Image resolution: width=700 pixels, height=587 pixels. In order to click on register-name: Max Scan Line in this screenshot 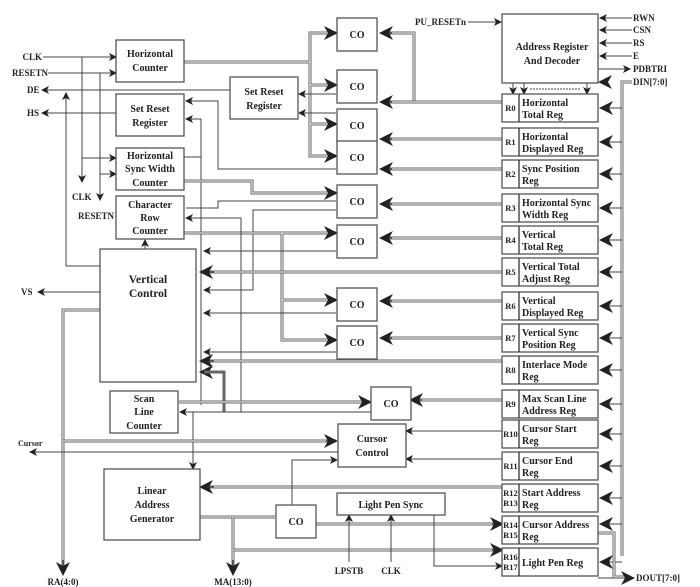, I will do `click(554, 399)`.